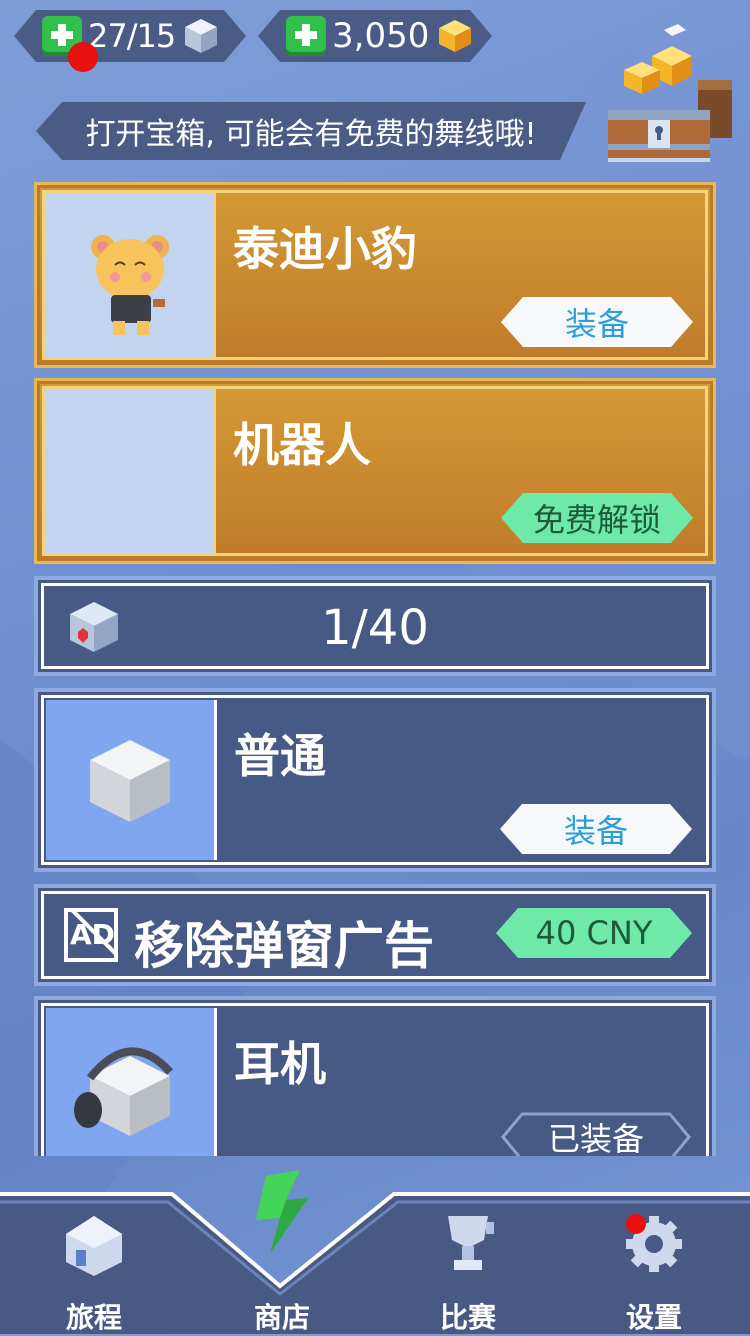 The width and height of the screenshot is (750, 1336). What do you see at coordinates (375, 1252) in the screenshot?
I see `bottom-nav: 旅程 商店 比赛 设置` at bounding box center [375, 1252].